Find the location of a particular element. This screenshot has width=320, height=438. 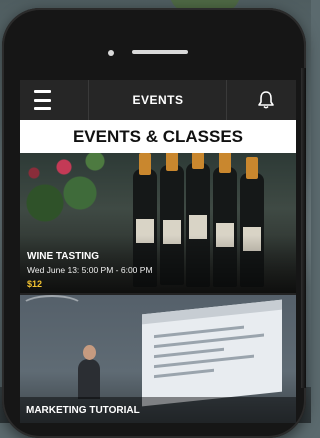

section-heading: EVENTS & CLASSES is located at coordinates (158, 136).